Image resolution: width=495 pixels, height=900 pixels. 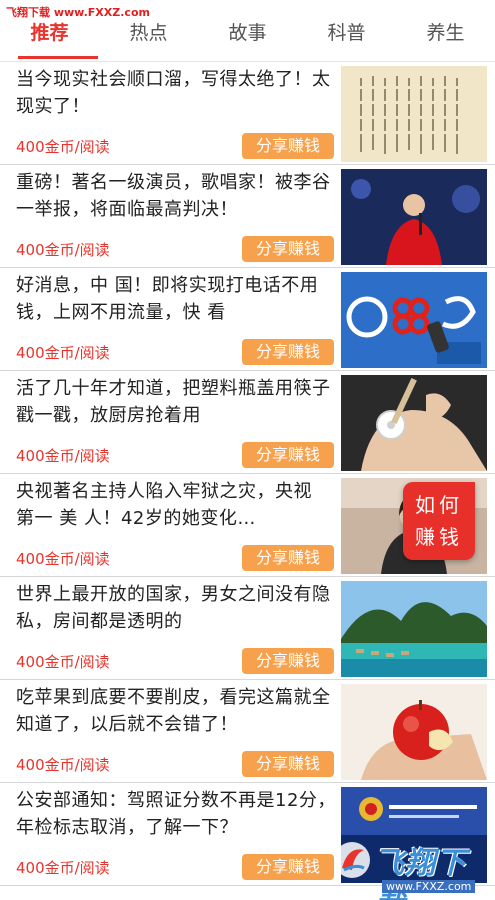 What do you see at coordinates (429, 886) in the screenshot?
I see `watermark-url: www.FXXZ.com` at bounding box center [429, 886].